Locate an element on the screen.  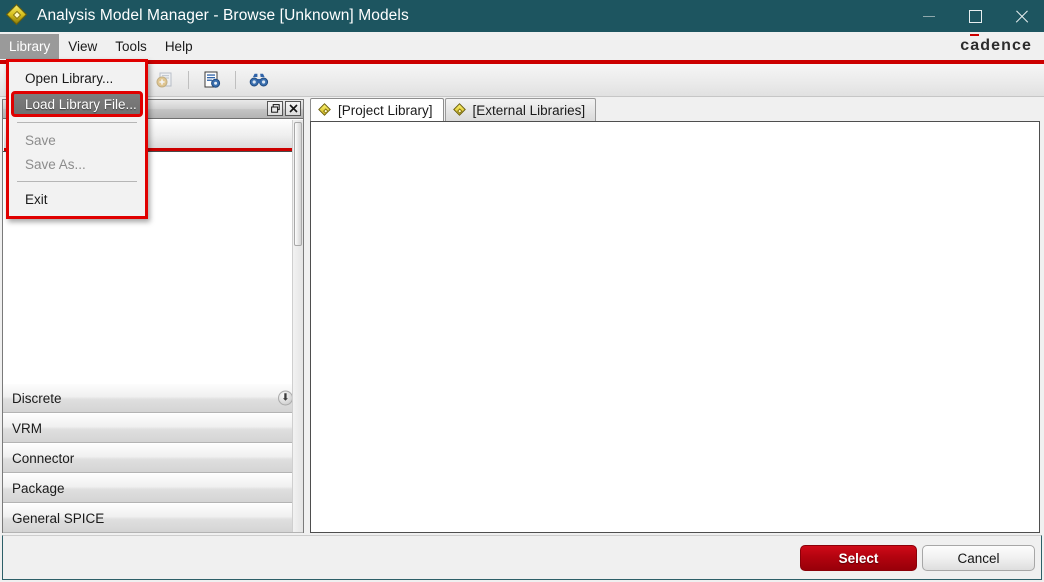
minimize-button is located at coordinates (929, 16).